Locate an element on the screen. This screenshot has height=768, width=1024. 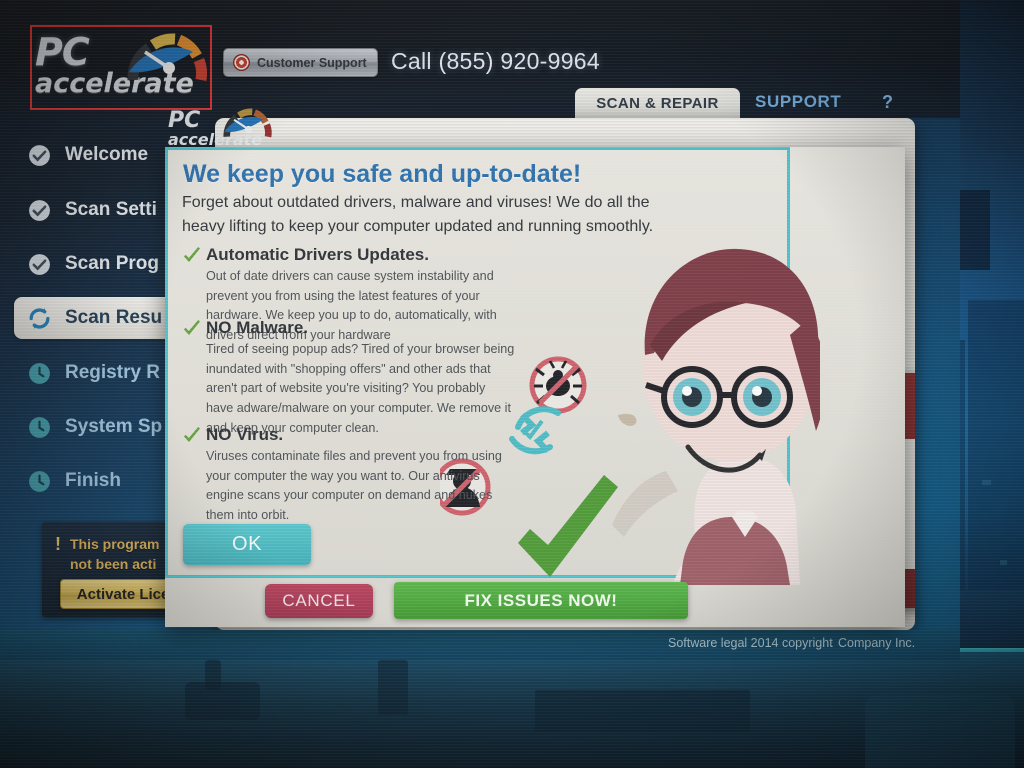
feature-title: NO Malware. is located at coordinates (257, 327).